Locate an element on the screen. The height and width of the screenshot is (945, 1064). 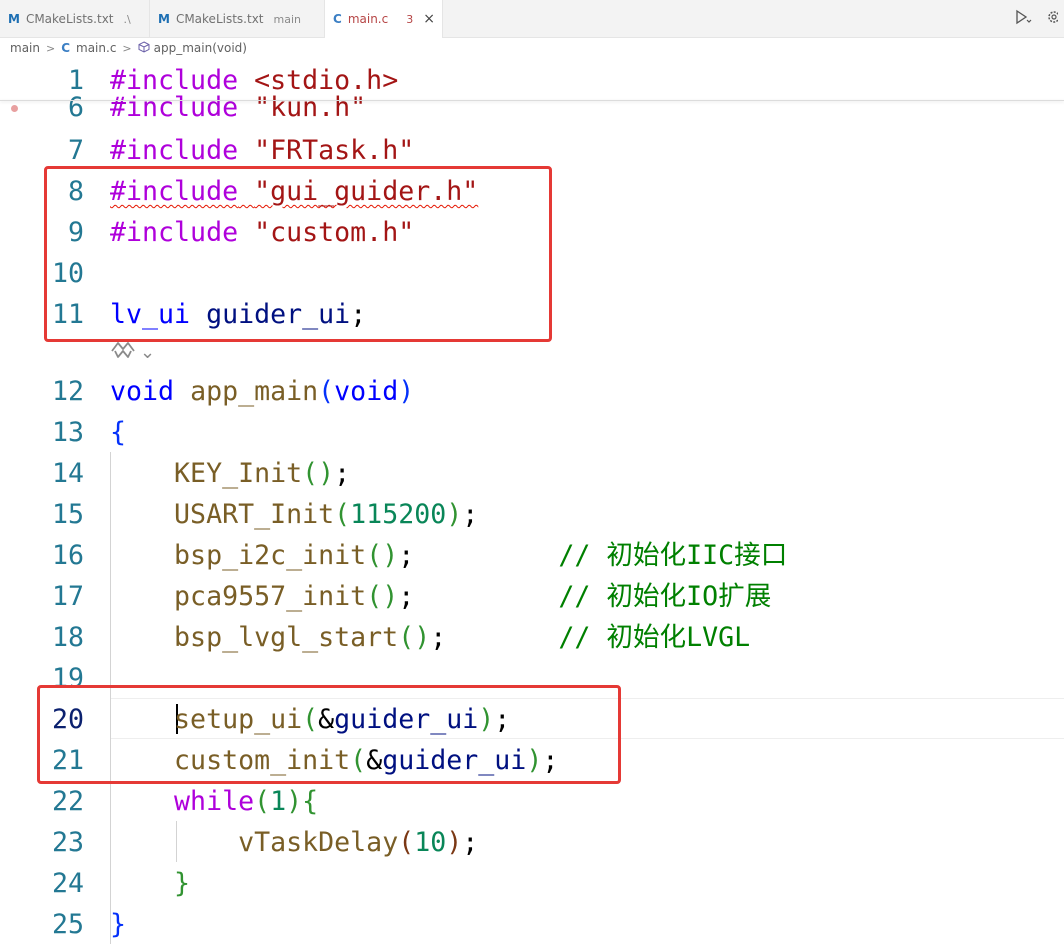
breakpoint-hint-dot is located at coordinates (14, 108).